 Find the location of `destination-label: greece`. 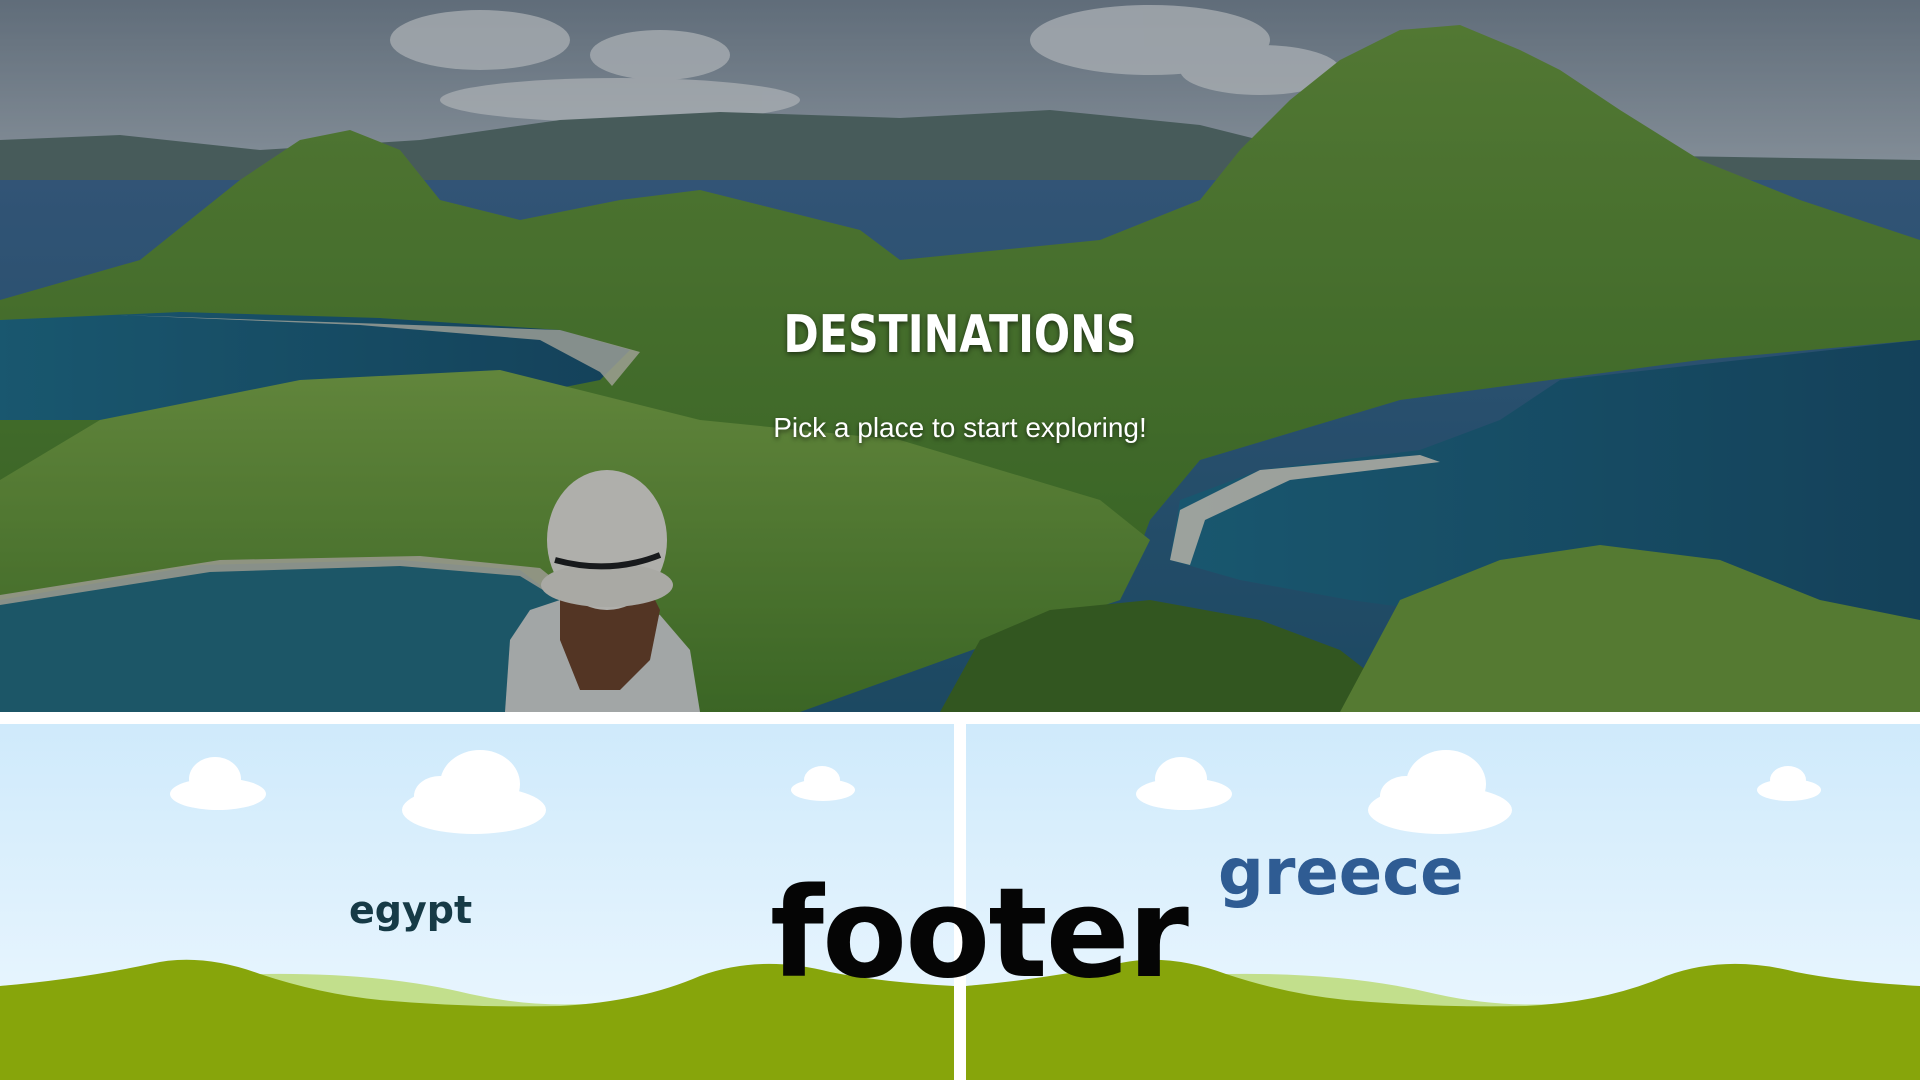

destination-label: greece is located at coordinates (1341, 873).